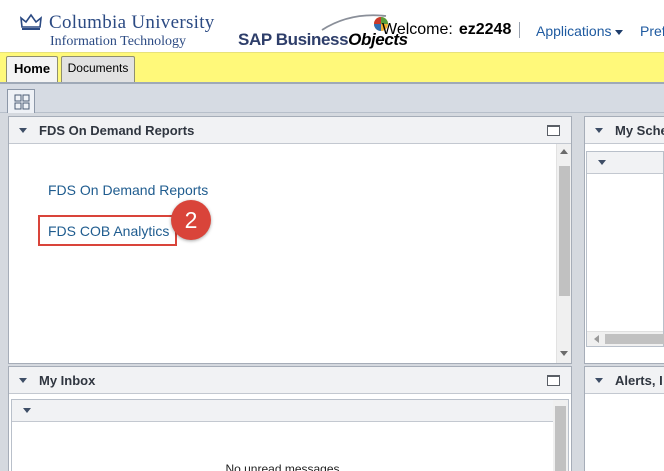 This screenshot has width=664, height=471. Describe the element at coordinates (624, 418) in the screenshot. I see `alerts-pane: Alerts, I` at that location.